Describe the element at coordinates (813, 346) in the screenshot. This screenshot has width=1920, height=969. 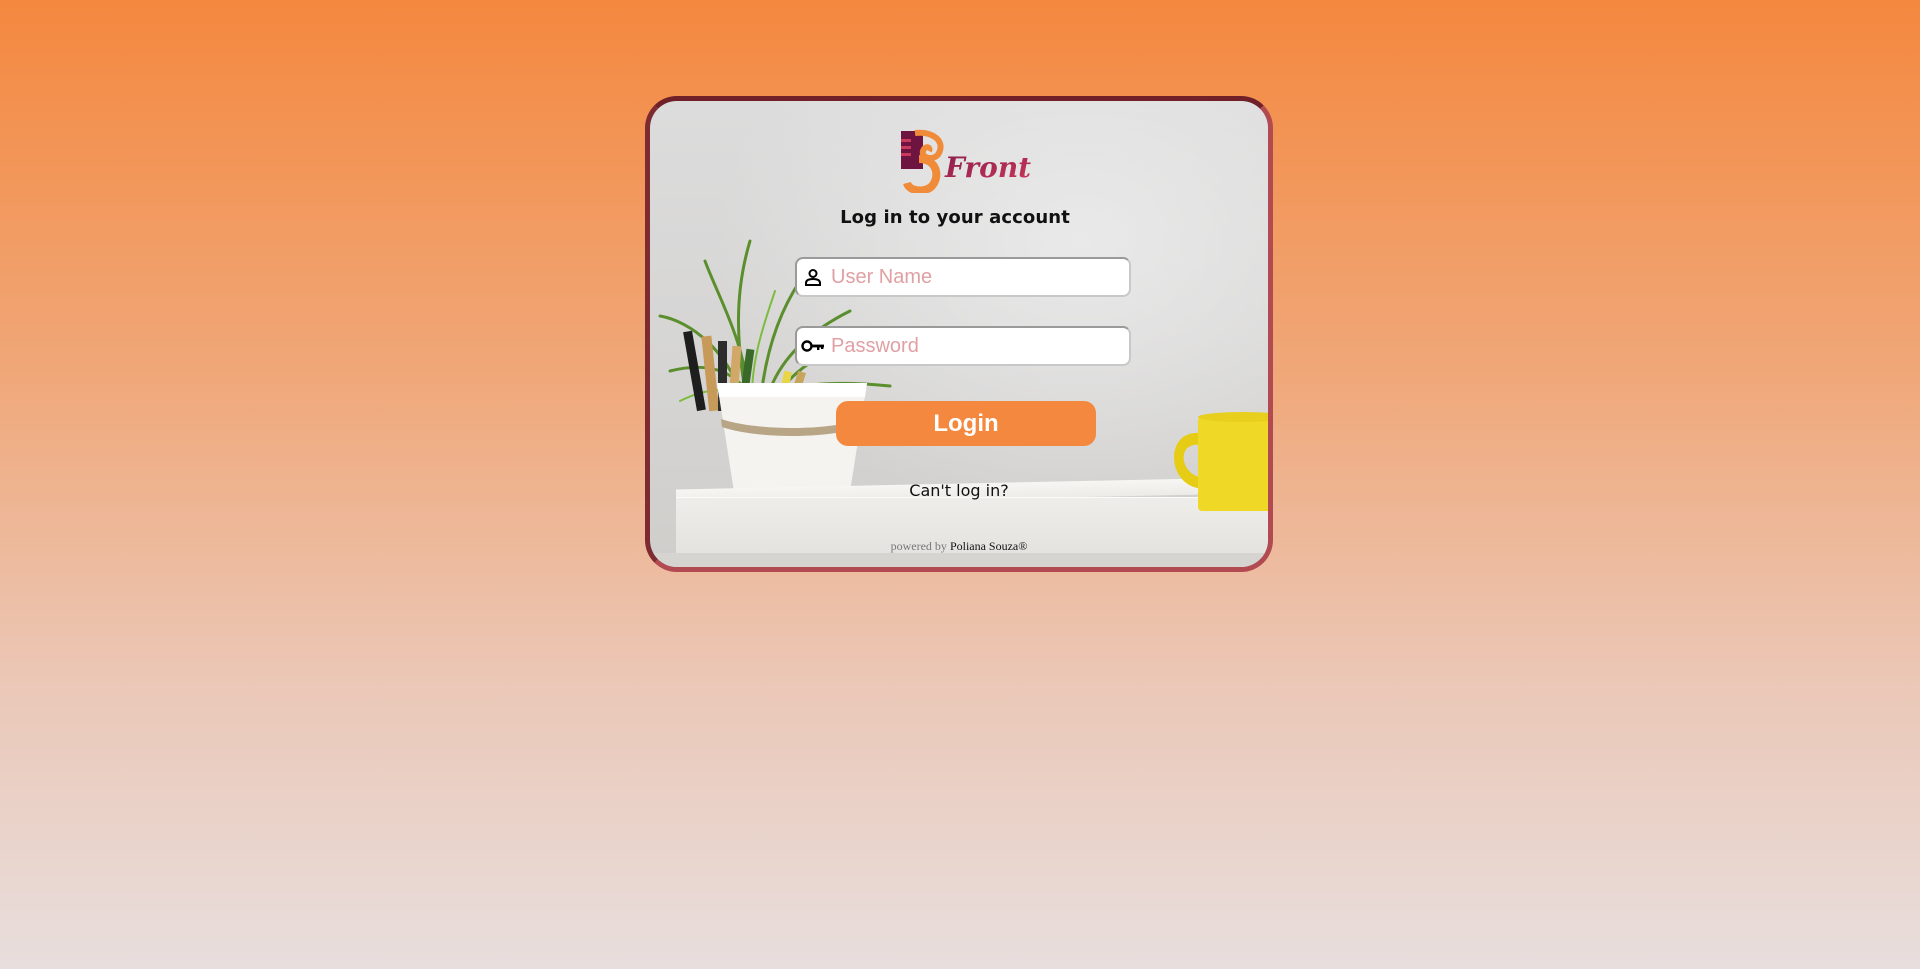
I see `key-icon` at that location.